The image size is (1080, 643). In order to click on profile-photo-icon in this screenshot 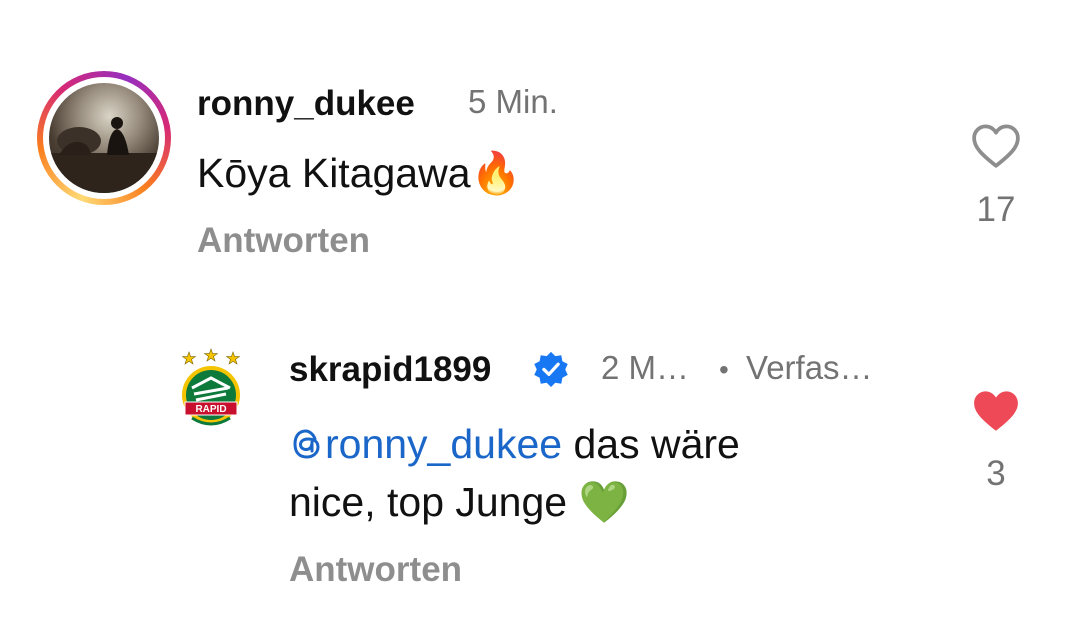, I will do `click(104, 155)`.